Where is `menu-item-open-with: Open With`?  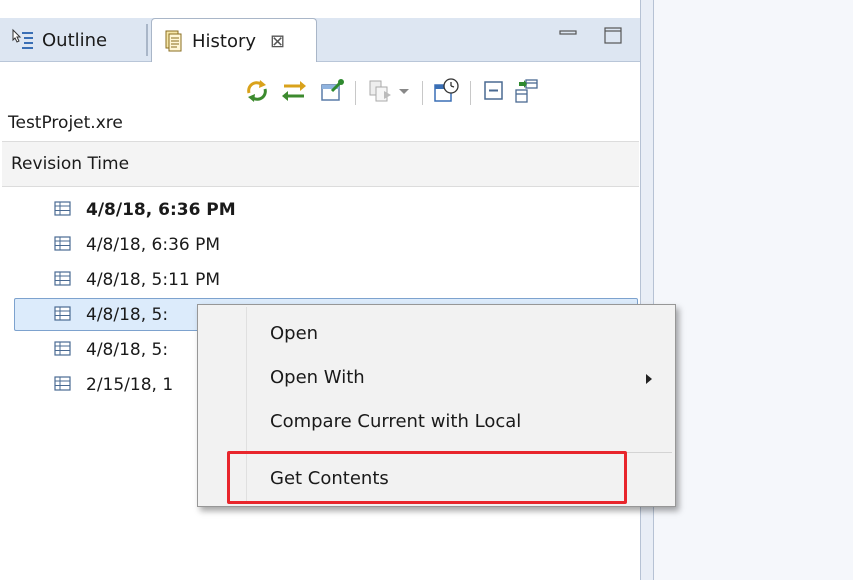
menu-item-open-with: Open With is located at coordinates (317, 377).